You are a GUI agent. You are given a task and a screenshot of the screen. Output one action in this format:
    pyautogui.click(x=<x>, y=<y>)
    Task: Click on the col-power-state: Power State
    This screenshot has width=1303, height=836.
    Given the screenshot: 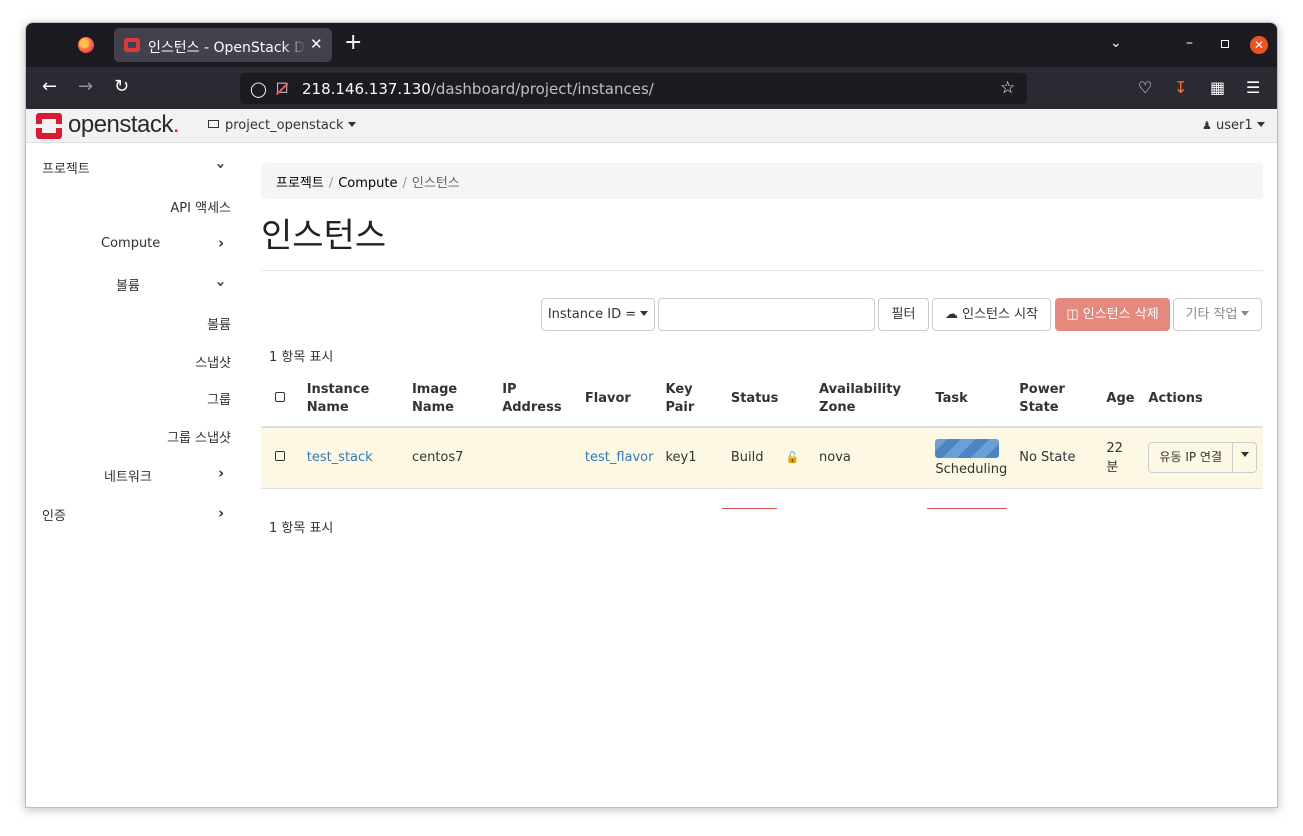 What is the action you would take?
    pyautogui.click(x=1057, y=400)
    